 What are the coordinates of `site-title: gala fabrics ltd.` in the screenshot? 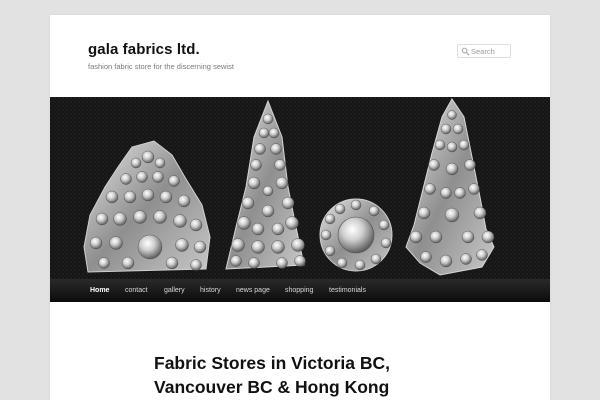 It's located at (144, 49).